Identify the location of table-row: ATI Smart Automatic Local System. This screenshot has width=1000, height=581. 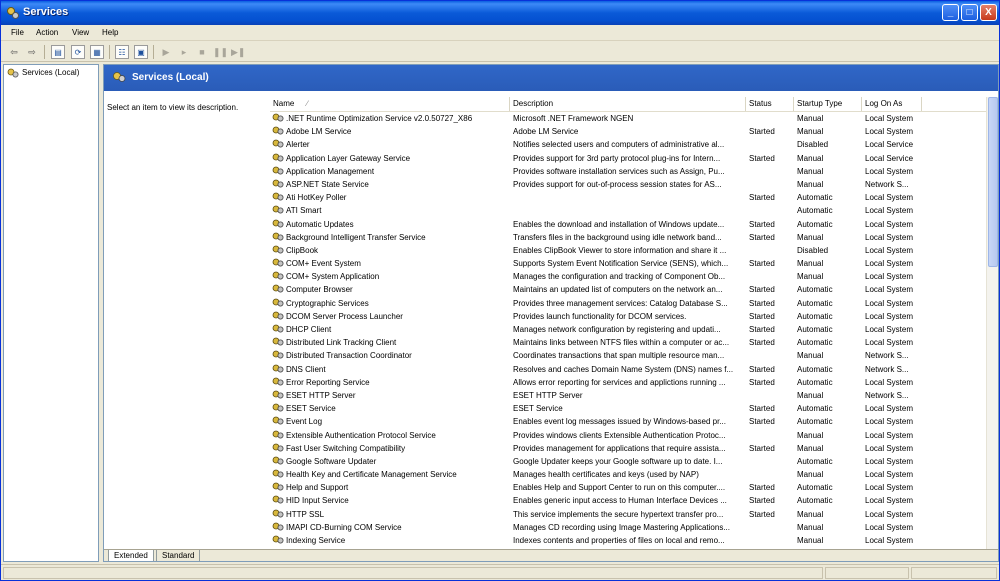
(628, 210).